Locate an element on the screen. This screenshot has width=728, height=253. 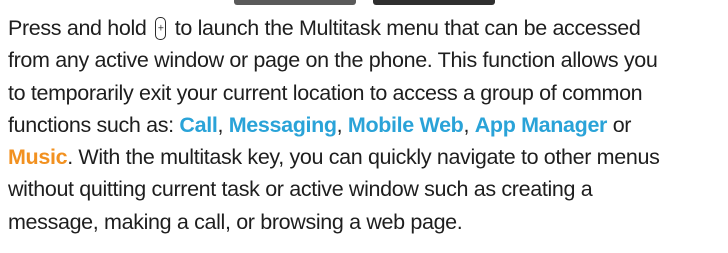
text-segment: functions such as: is located at coordinates (94, 124).